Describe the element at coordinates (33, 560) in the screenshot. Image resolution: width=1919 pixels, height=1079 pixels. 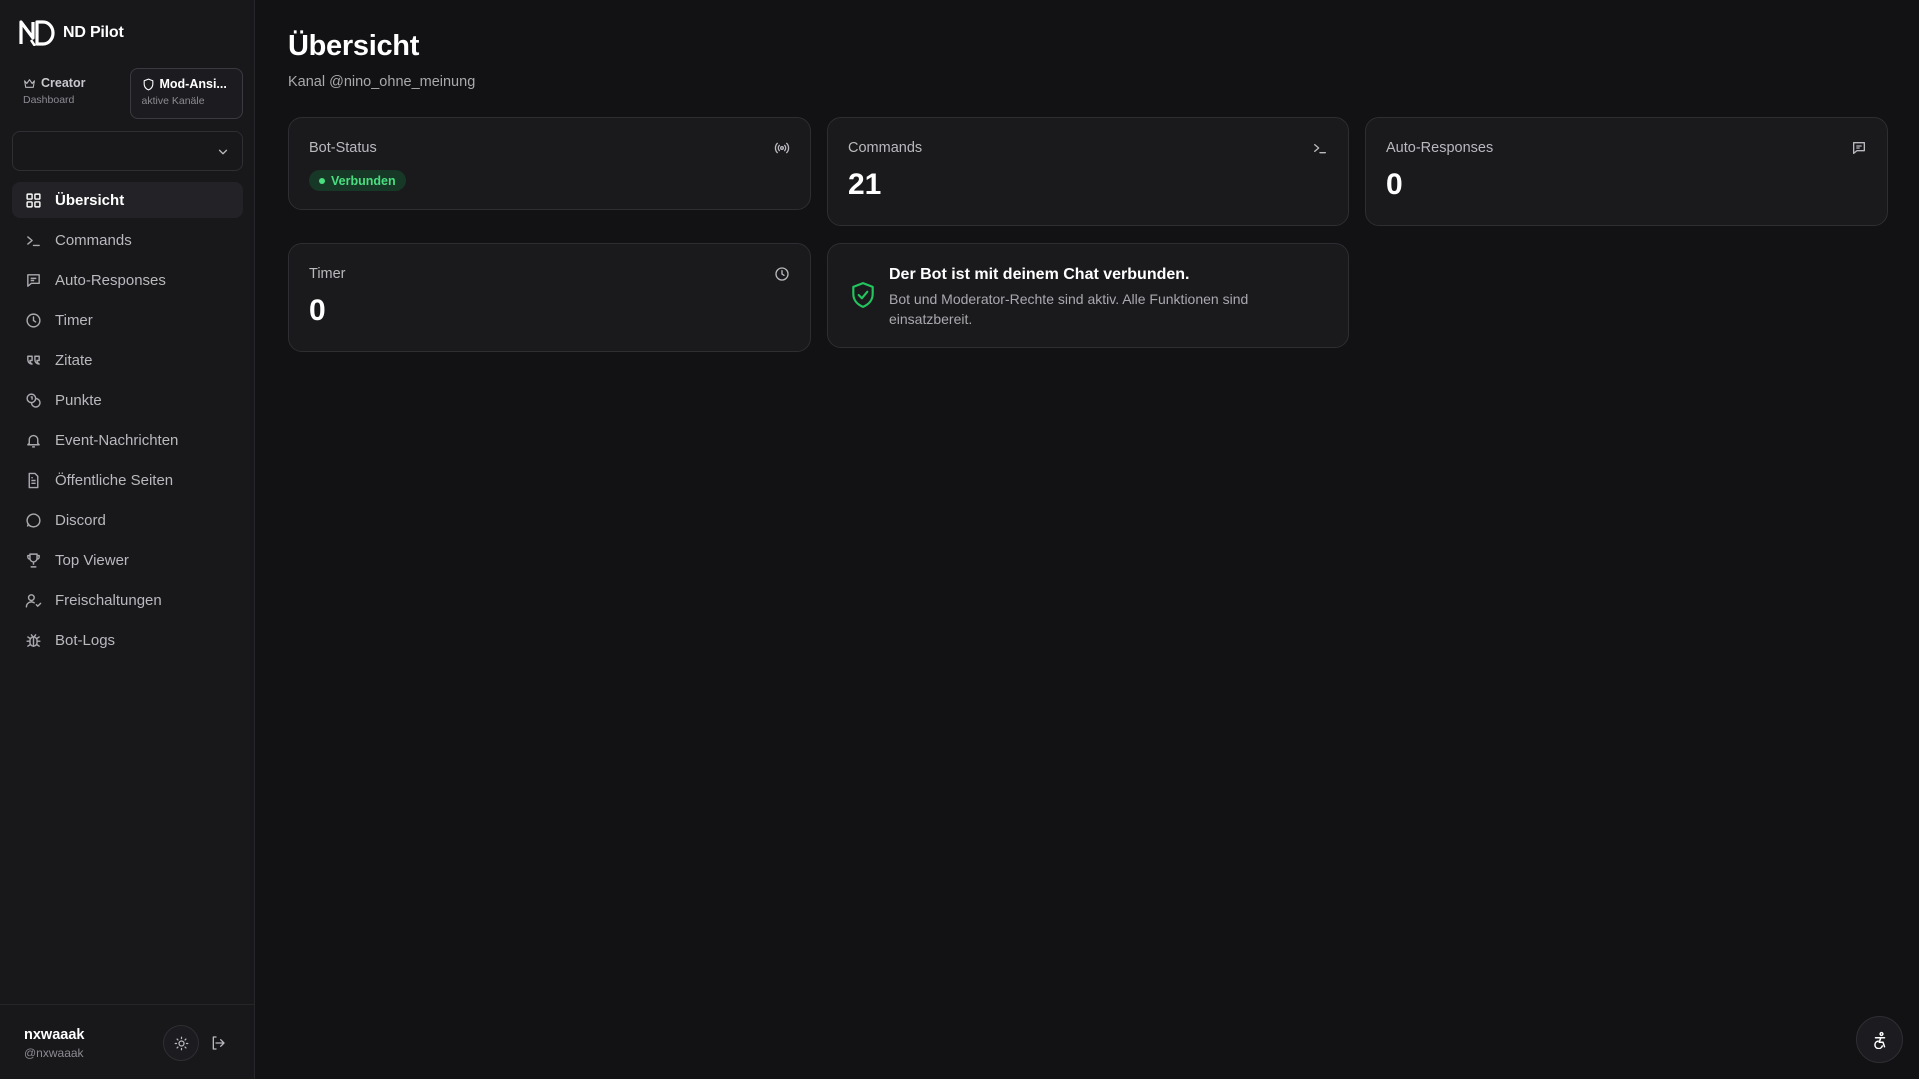
I see `trophy-icon` at that location.